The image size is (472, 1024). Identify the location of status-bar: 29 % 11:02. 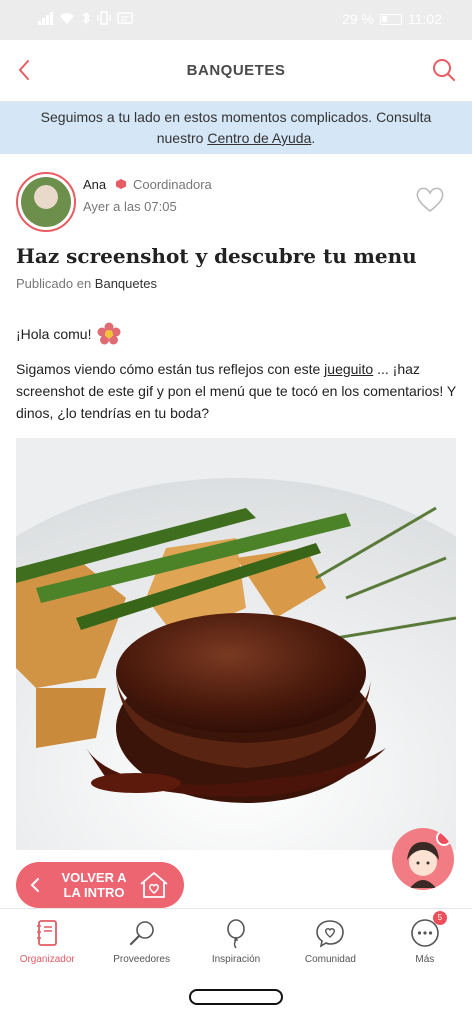
(236, 20).